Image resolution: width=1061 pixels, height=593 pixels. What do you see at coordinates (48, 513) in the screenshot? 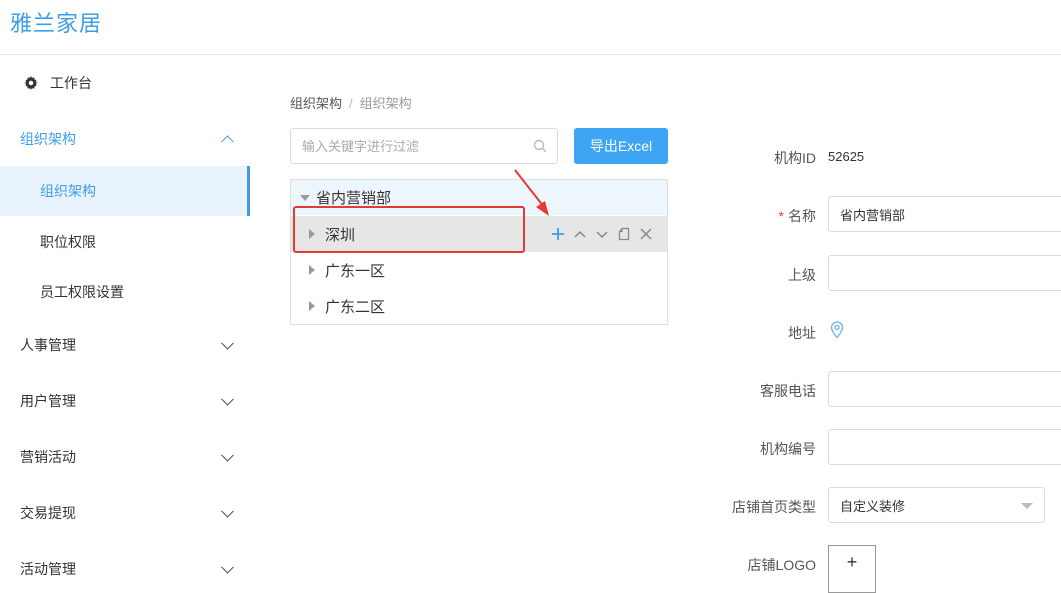
I see `sidebar-group-label: 交易提现` at bounding box center [48, 513].